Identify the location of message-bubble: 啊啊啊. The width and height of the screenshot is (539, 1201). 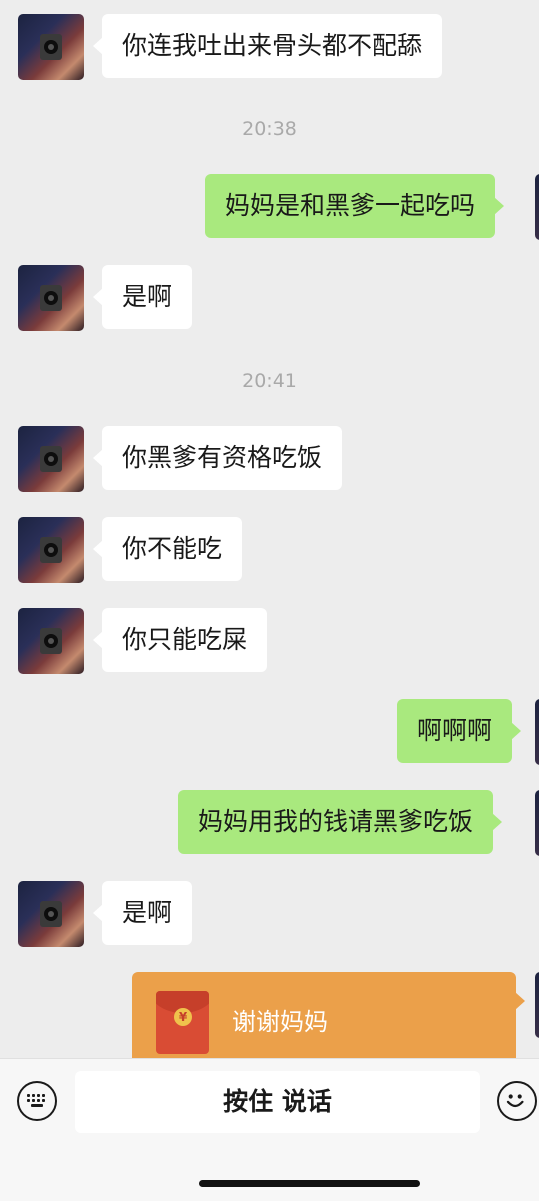
(459, 731).